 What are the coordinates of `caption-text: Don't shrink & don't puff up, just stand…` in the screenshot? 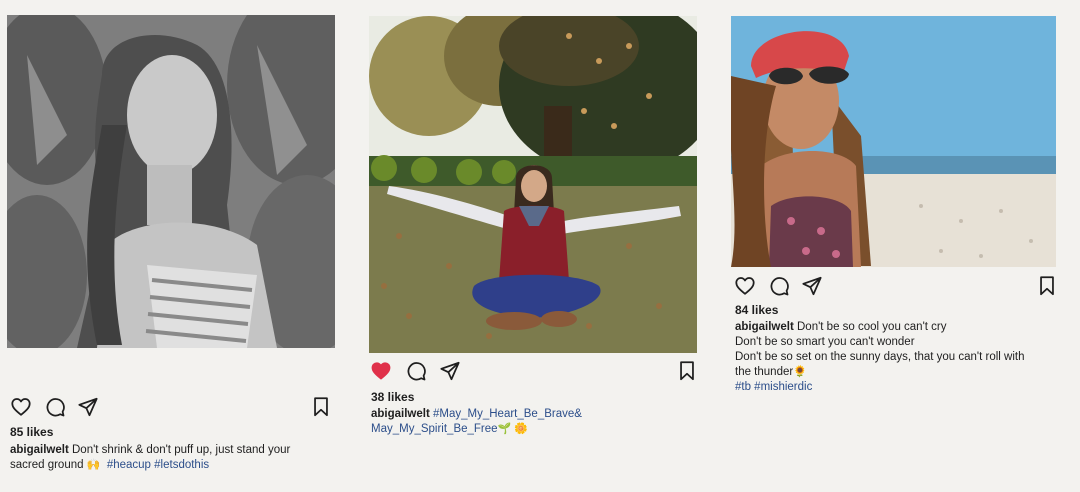 It's located at (181, 450).